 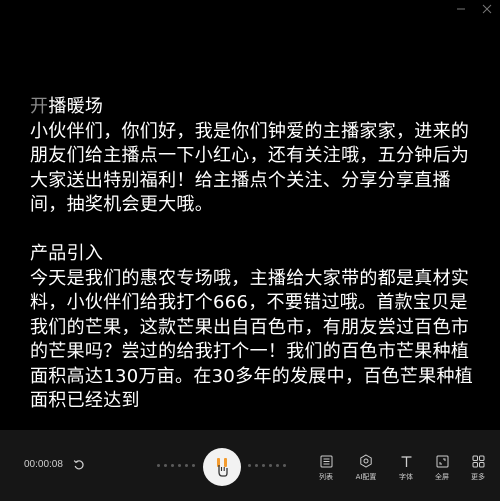 What do you see at coordinates (366, 477) in the screenshot?
I see `ai-config-label: AI配置` at bounding box center [366, 477].